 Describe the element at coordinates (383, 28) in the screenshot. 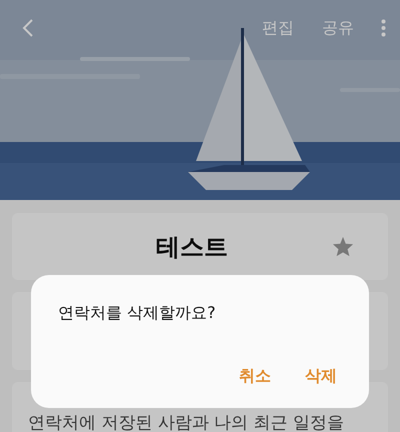

I see `more-icon` at that location.